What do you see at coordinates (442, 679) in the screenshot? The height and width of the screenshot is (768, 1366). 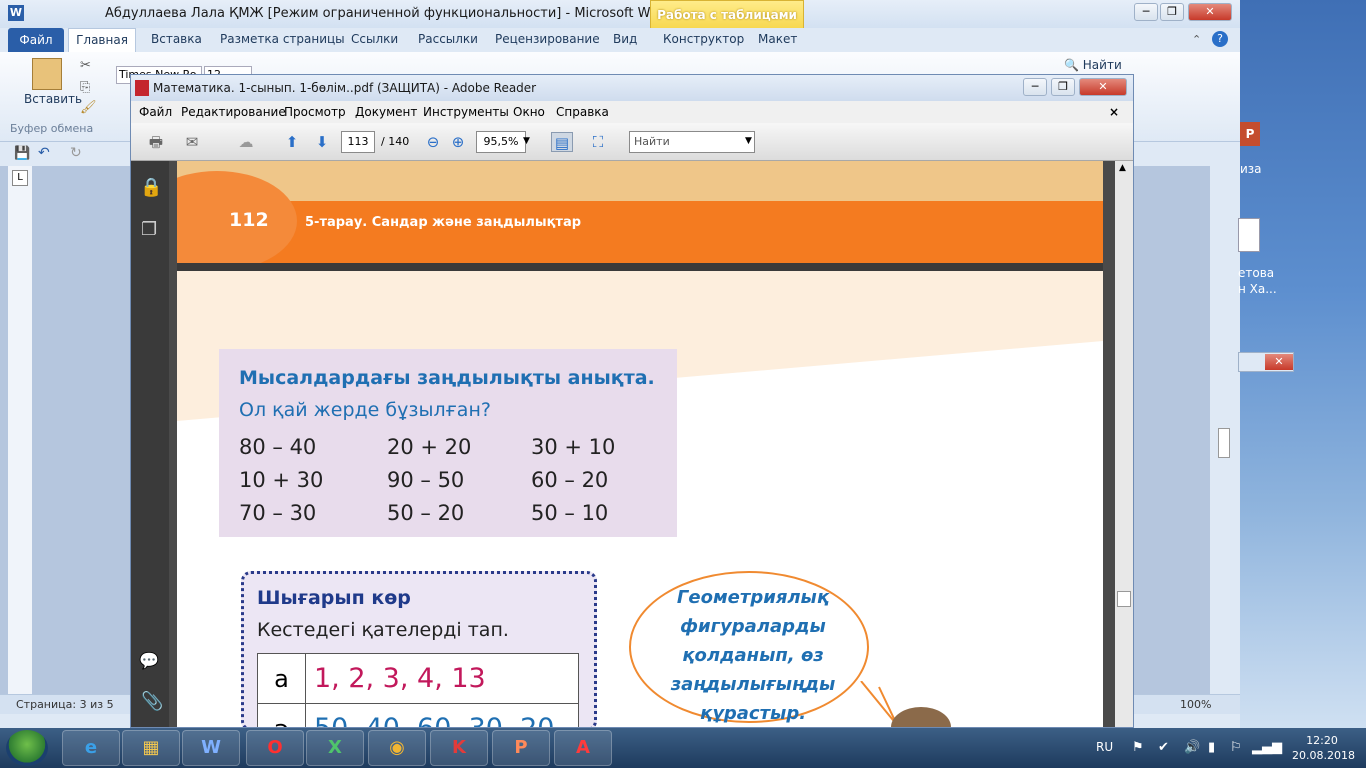 I see `table-row-values: 1, 2, 3, 4, 13` at bounding box center [442, 679].